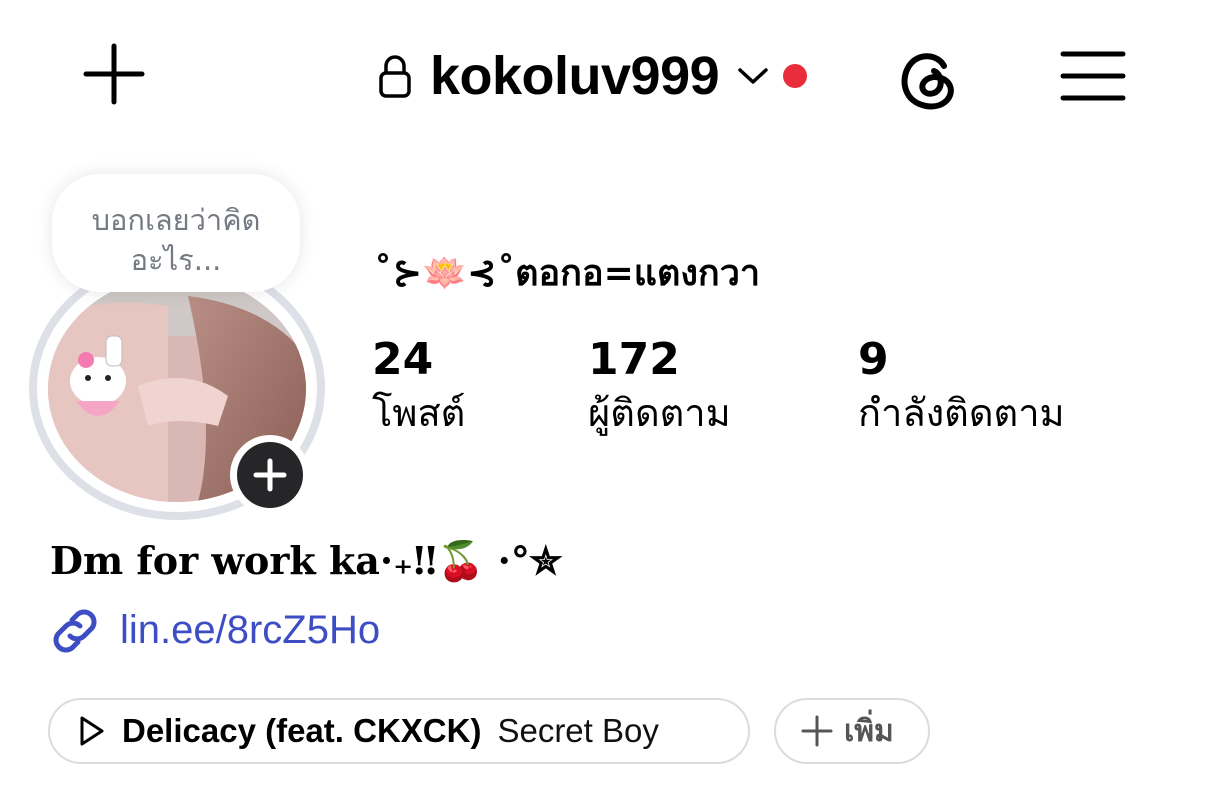  What do you see at coordinates (659, 413) in the screenshot?
I see `followers-label: ผู้ติดตาม` at bounding box center [659, 413].